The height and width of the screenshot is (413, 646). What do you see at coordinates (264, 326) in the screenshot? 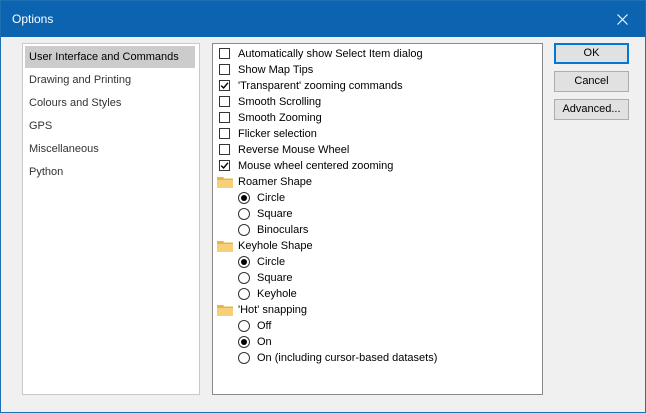
I see `radio-label: Off` at bounding box center [264, 326].